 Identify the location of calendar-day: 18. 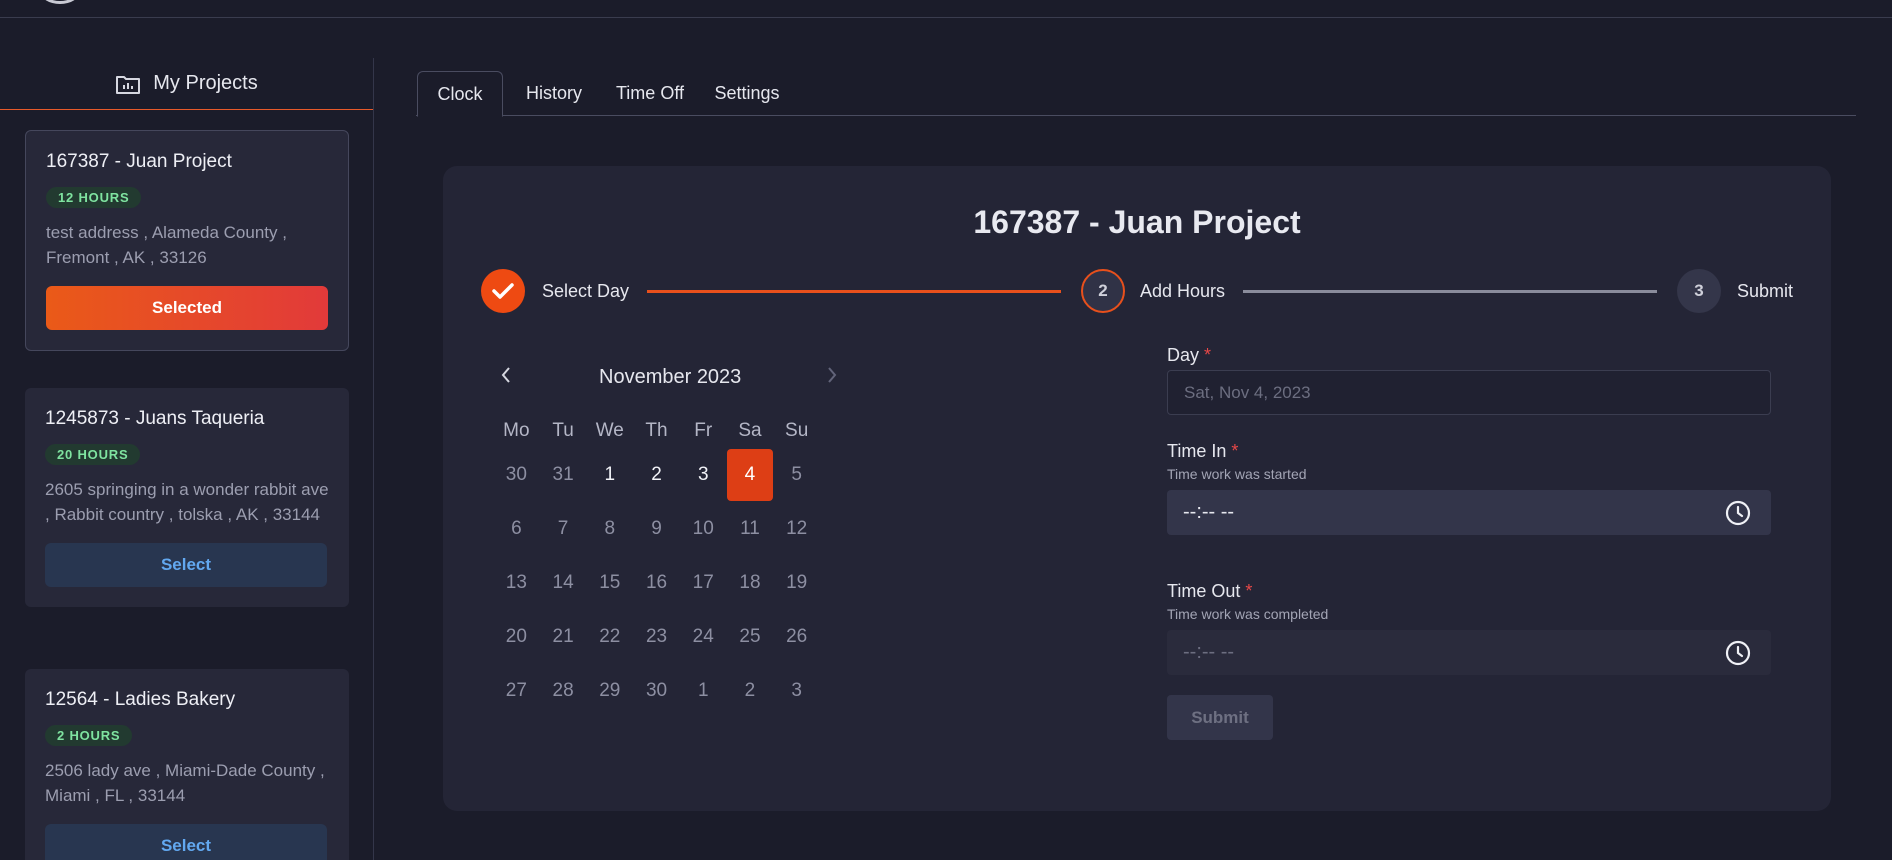
(750, 583).